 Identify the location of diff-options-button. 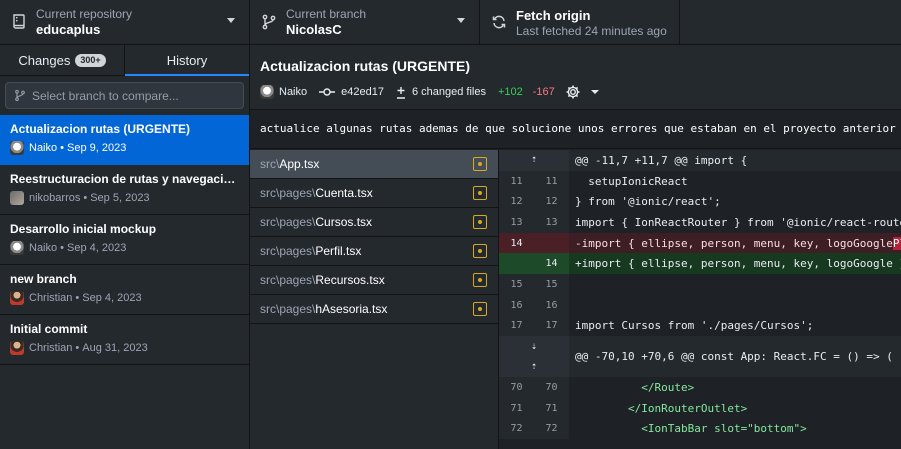
(582, 92).